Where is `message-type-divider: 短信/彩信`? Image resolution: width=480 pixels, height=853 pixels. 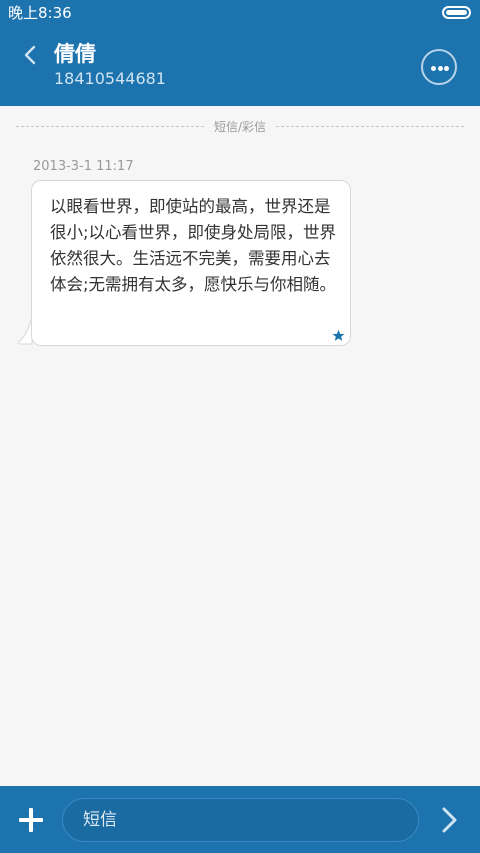
message-type-divider: 短信/彩信 is located at coordinates (240, 127).